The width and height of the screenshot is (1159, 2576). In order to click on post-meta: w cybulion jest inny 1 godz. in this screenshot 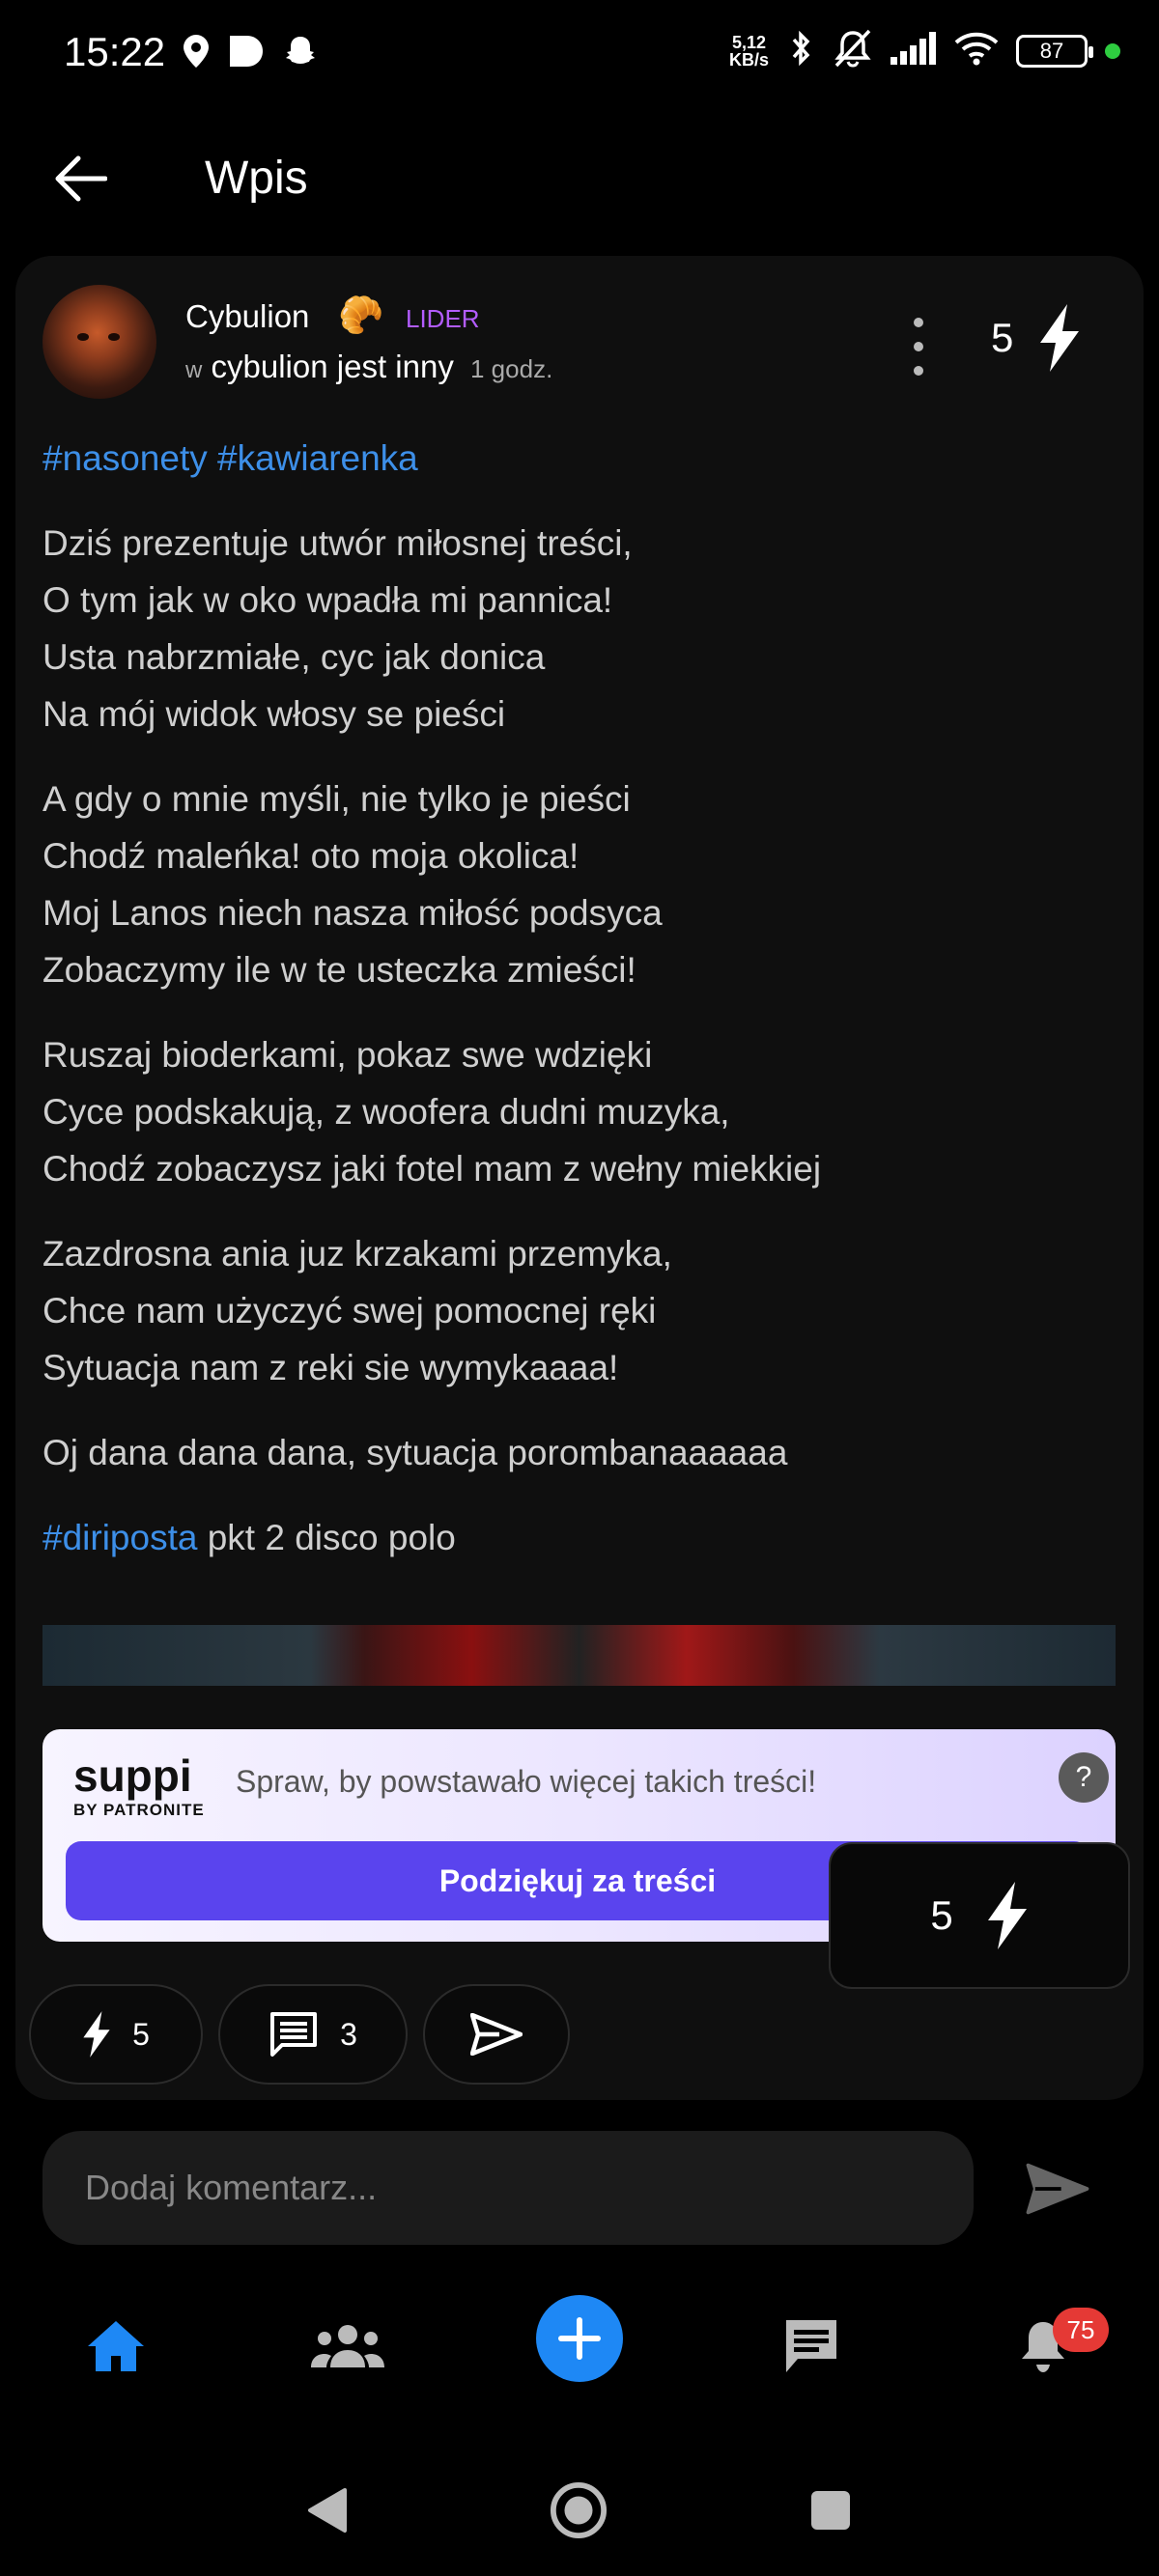, I will do `click(369, 366)`.